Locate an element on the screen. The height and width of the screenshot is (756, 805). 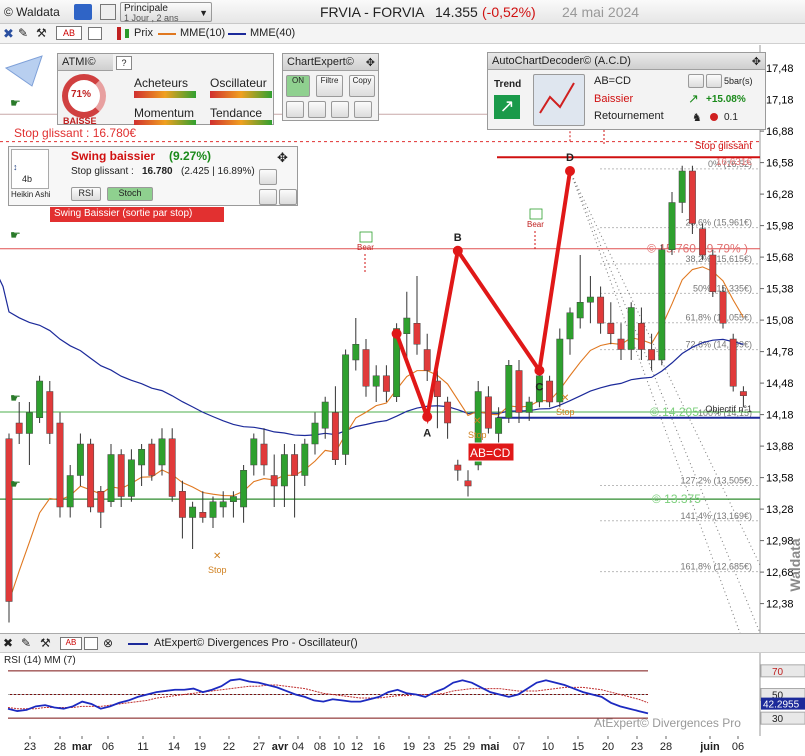
swing-line-value: 16.780 is located at coordinates (157, 171).